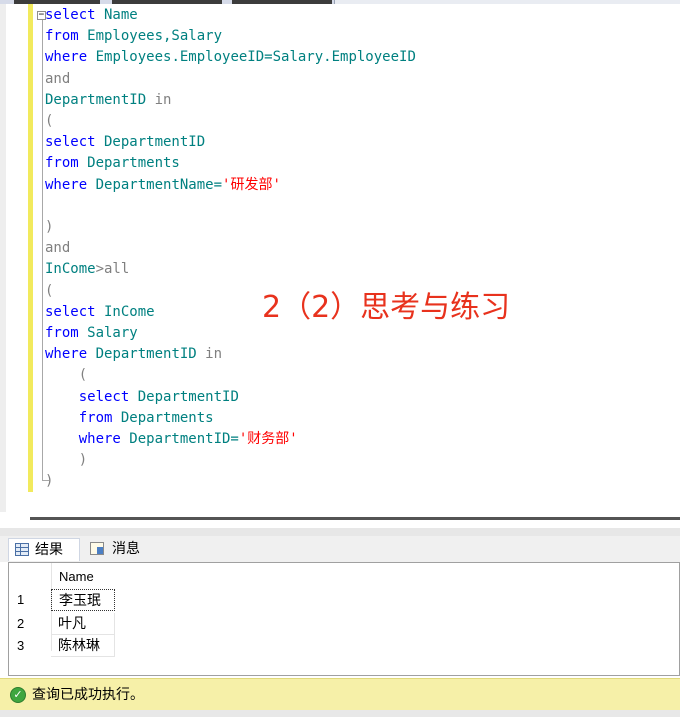 Image resolution: width=680 pixels, height=717 pixels. Describe the element at coordinates (112, 269) in the screenshot. I see `code-token: >all` at that location.